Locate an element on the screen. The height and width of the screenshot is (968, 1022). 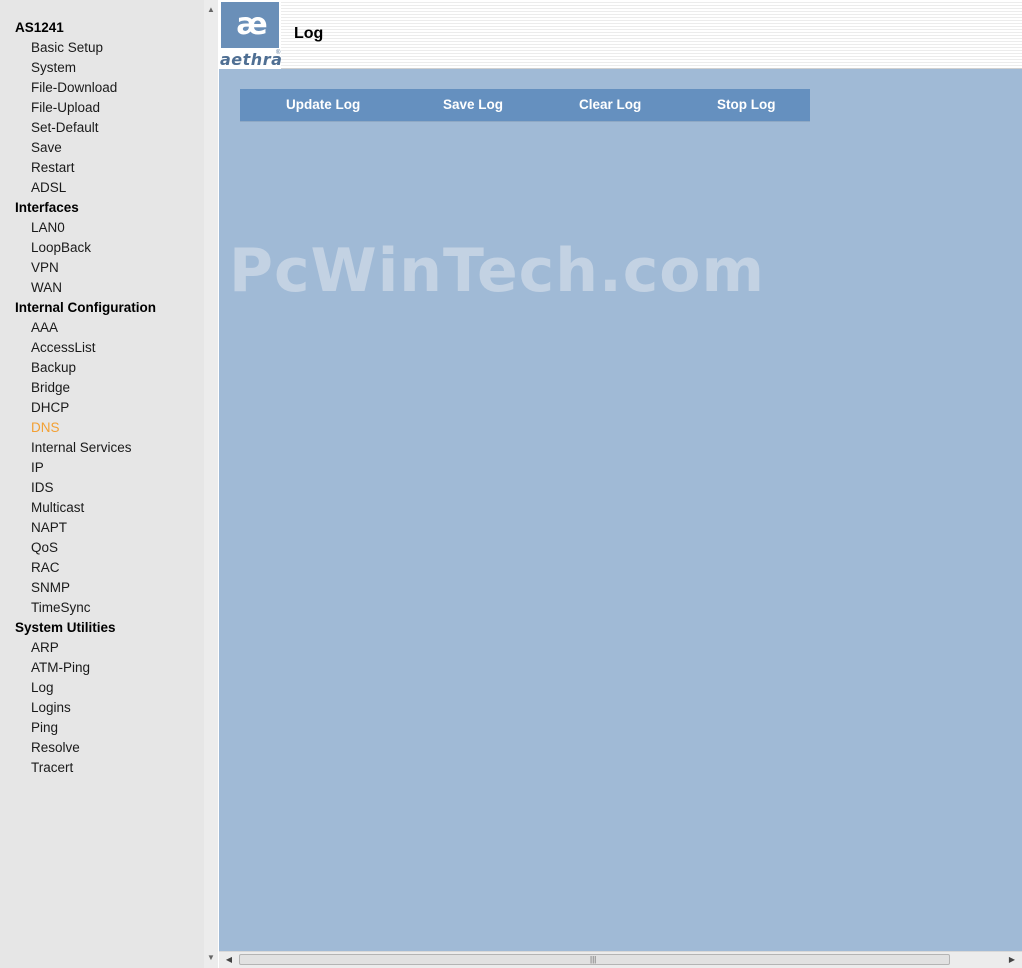
nav-item-dns: DNS is located at coordinates (102, 428).